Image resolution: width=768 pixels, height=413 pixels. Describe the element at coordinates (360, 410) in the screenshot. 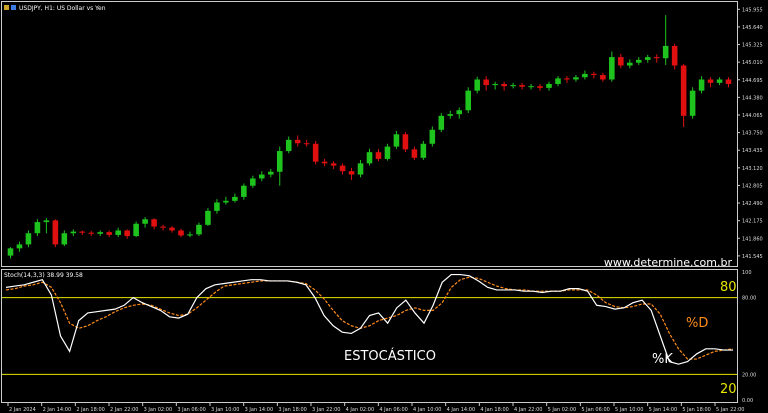

I see `time-tick-label: 4 Jan 02:00` at that location.